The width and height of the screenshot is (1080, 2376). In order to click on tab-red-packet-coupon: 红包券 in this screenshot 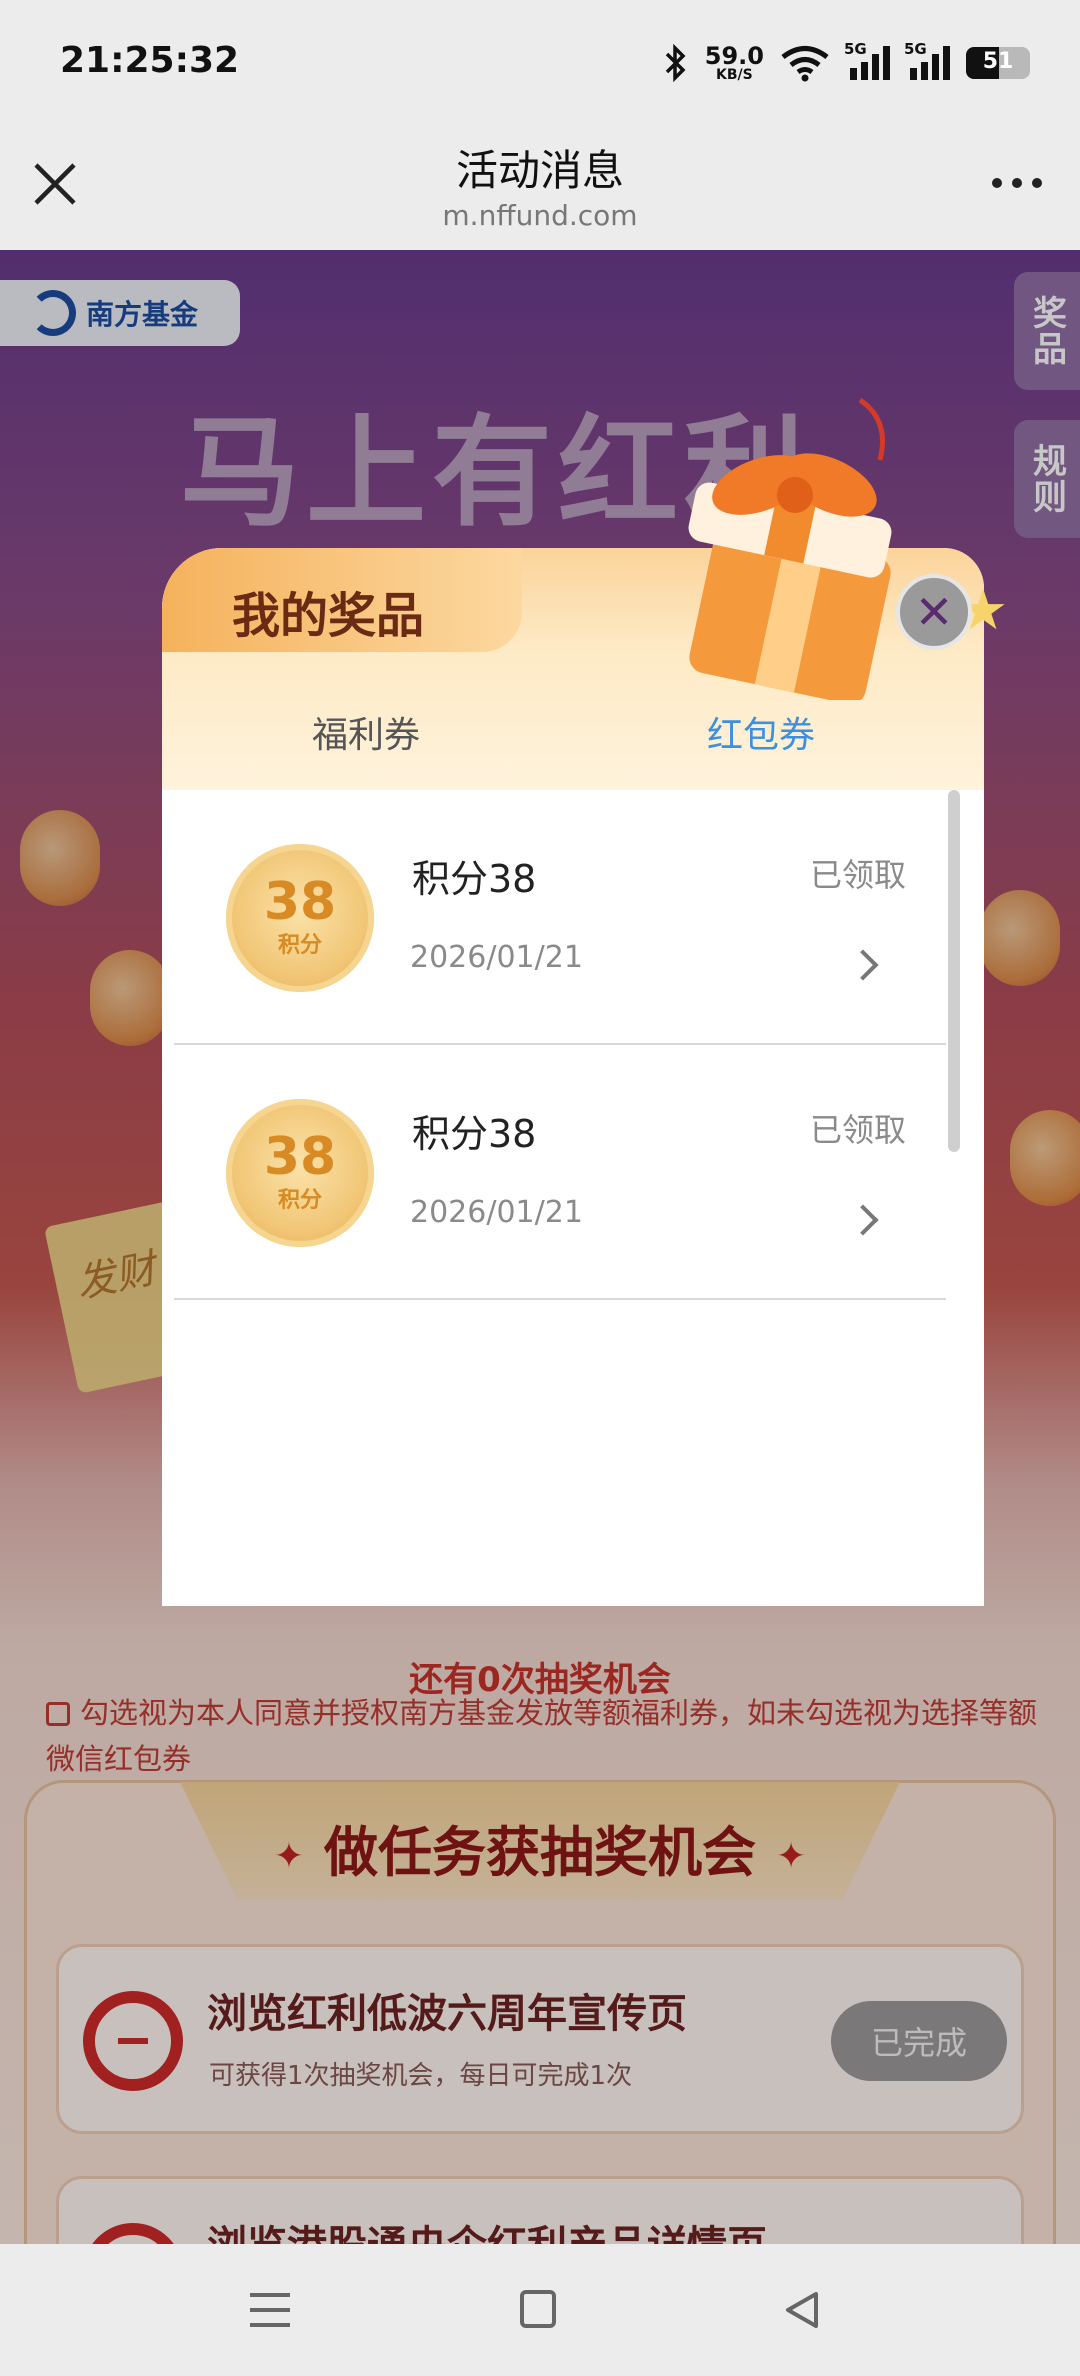, I will do `click(761, 732)`.